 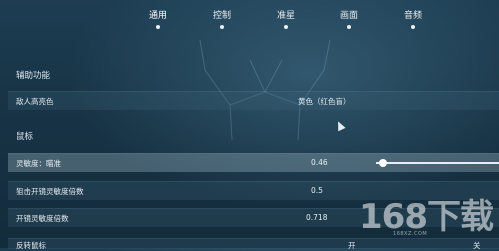 What do you see at coordinates (50, 191) in the screenshot?
I see `scoped-multiplier-label: 狙击开镜灵敏度倍数` at bounding box center [50, 191].